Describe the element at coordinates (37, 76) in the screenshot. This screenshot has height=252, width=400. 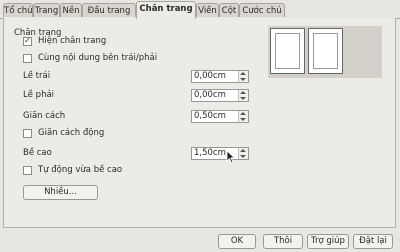
I see `left-margin-label: Lề trái` at that location.